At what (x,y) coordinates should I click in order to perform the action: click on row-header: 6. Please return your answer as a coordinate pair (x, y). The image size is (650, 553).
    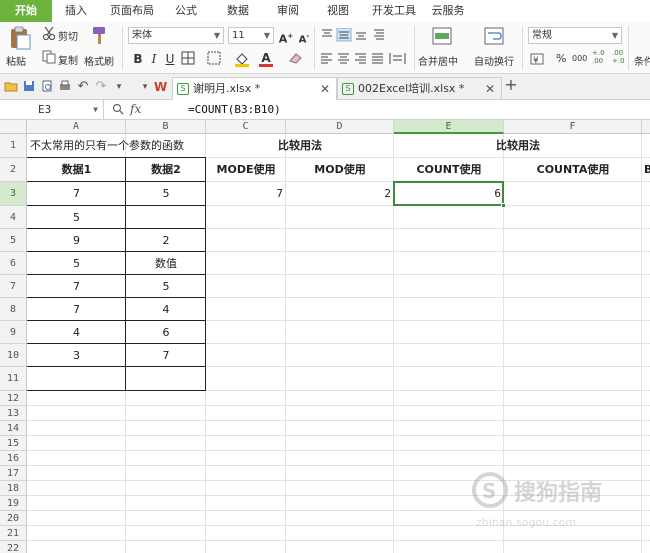
    Looking at the image, I should click on (13, 263).